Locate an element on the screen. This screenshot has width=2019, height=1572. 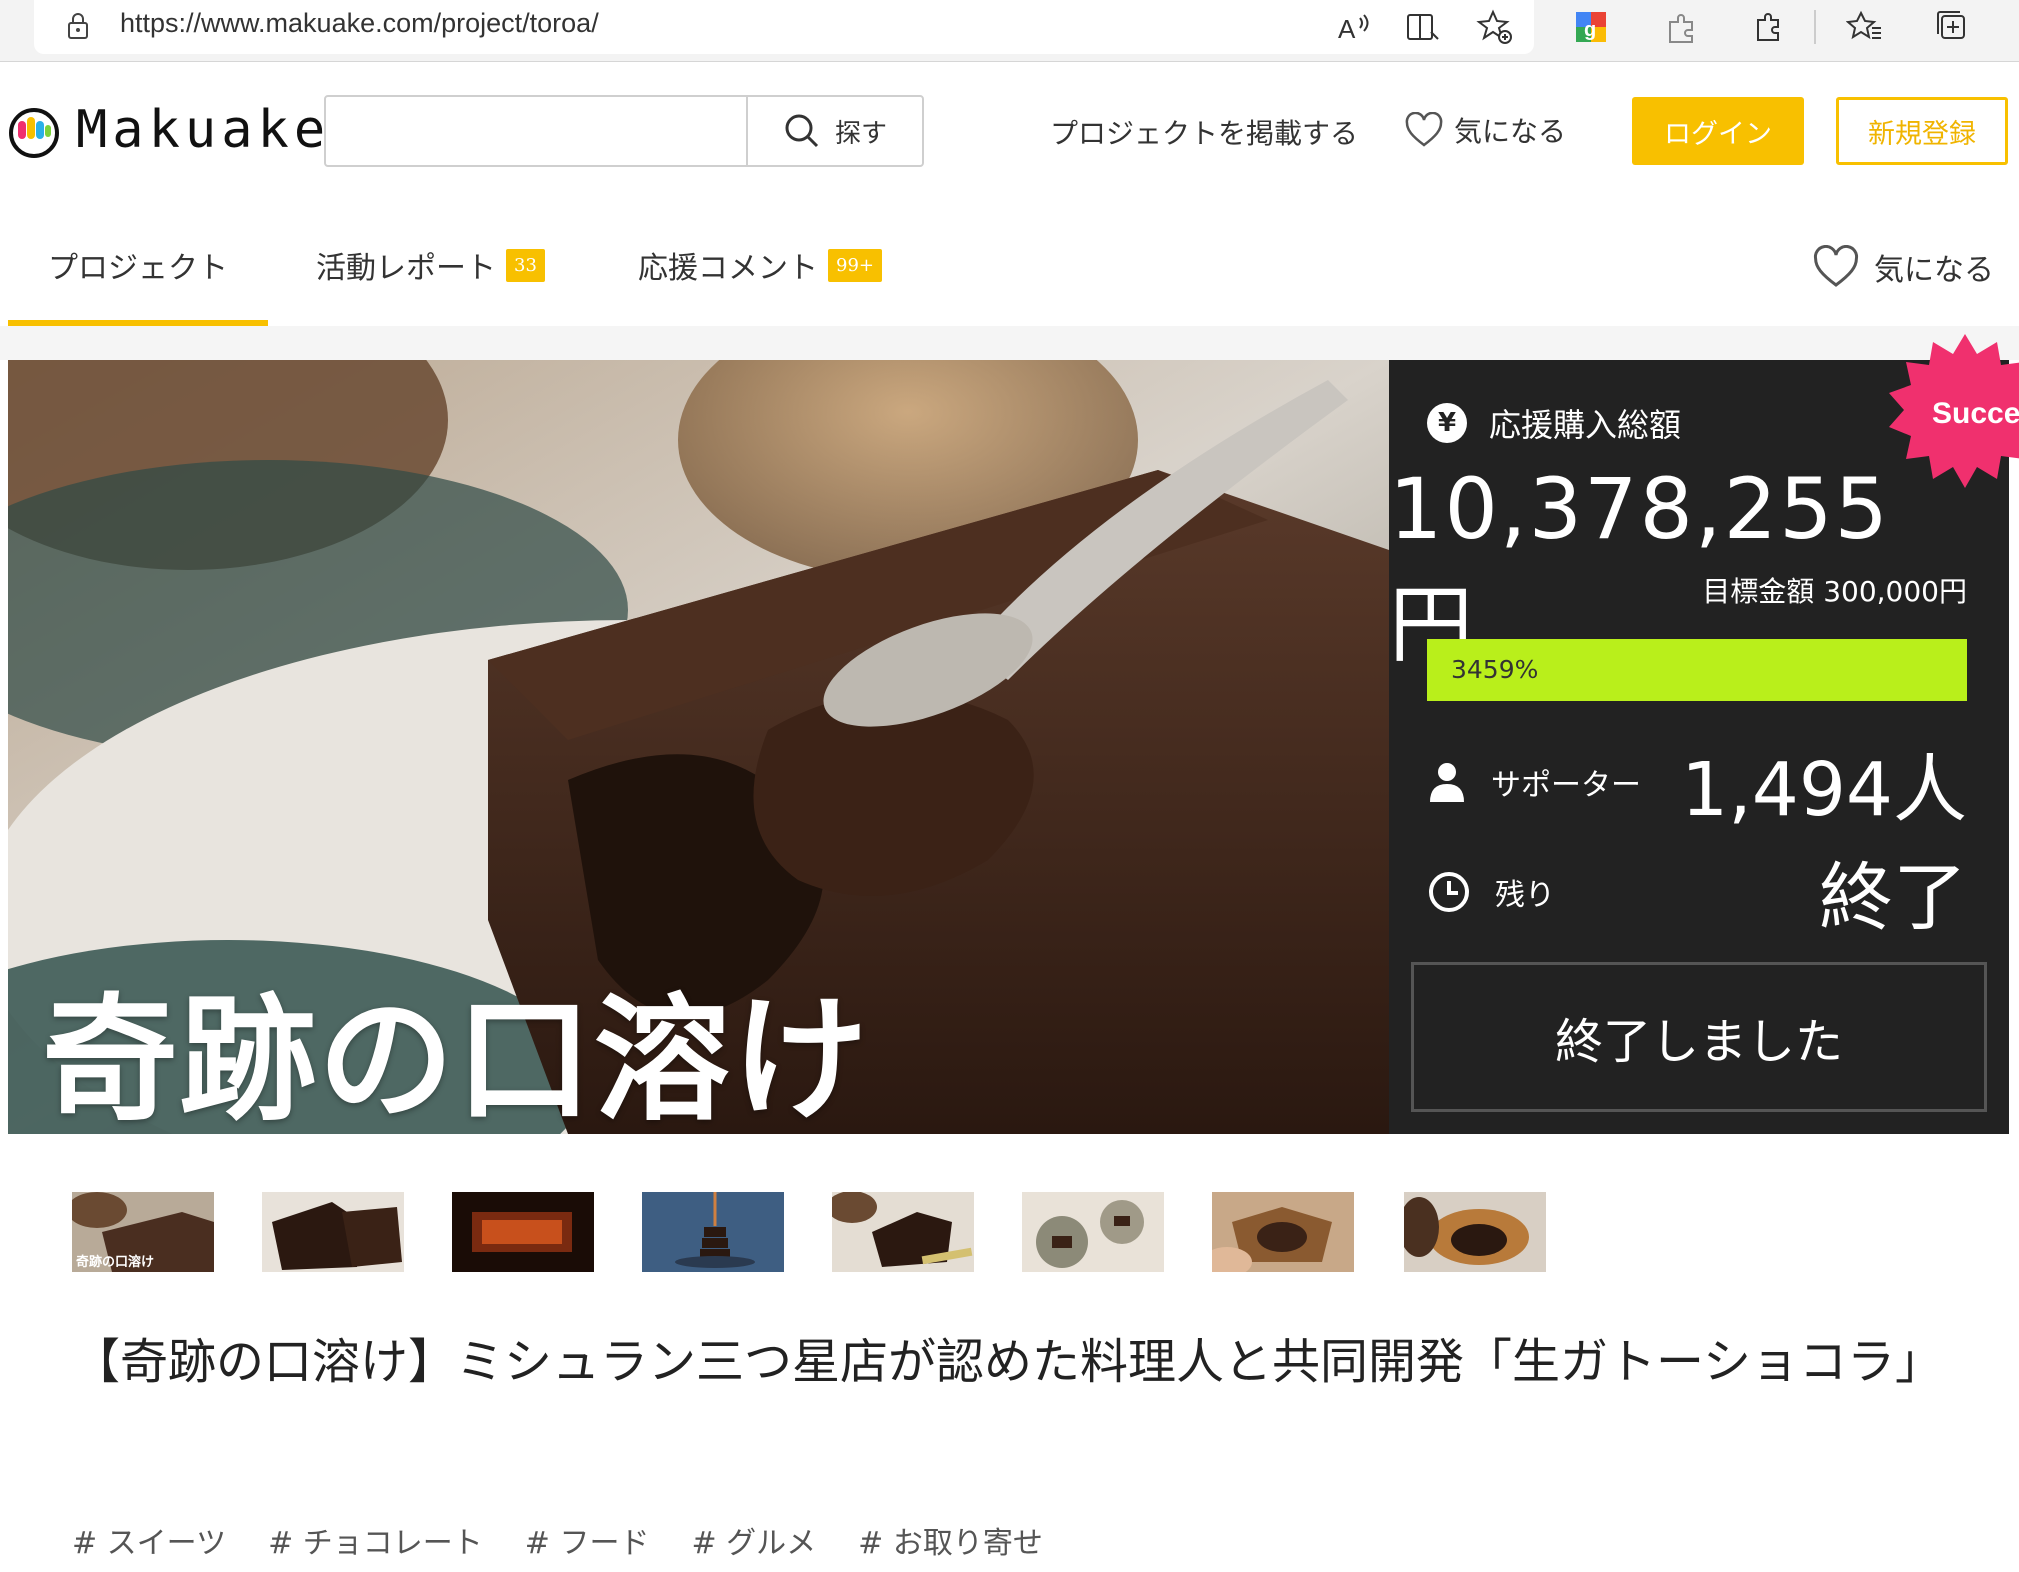
success-badge: Success! is located at coordinates (1954, 411).